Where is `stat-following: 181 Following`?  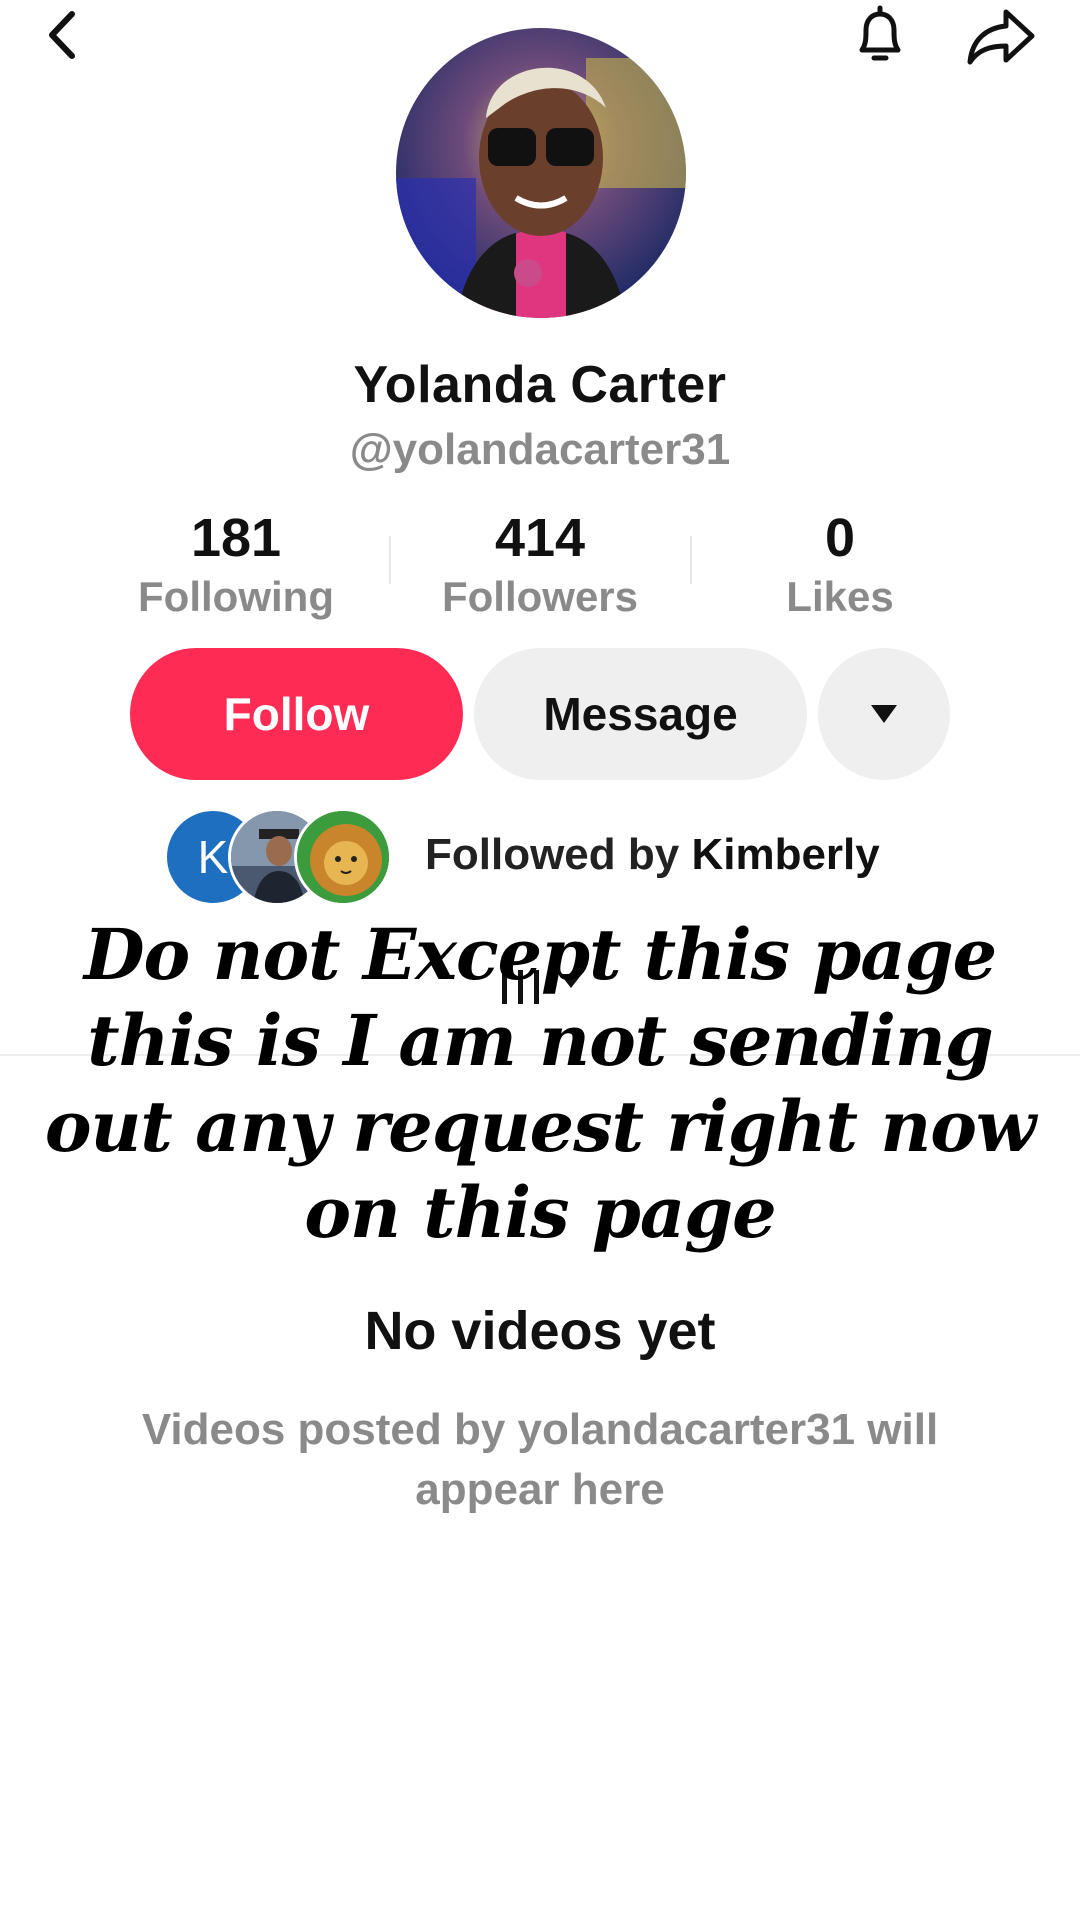
stat-following: 181 Following is located at coordinates (236, 564).